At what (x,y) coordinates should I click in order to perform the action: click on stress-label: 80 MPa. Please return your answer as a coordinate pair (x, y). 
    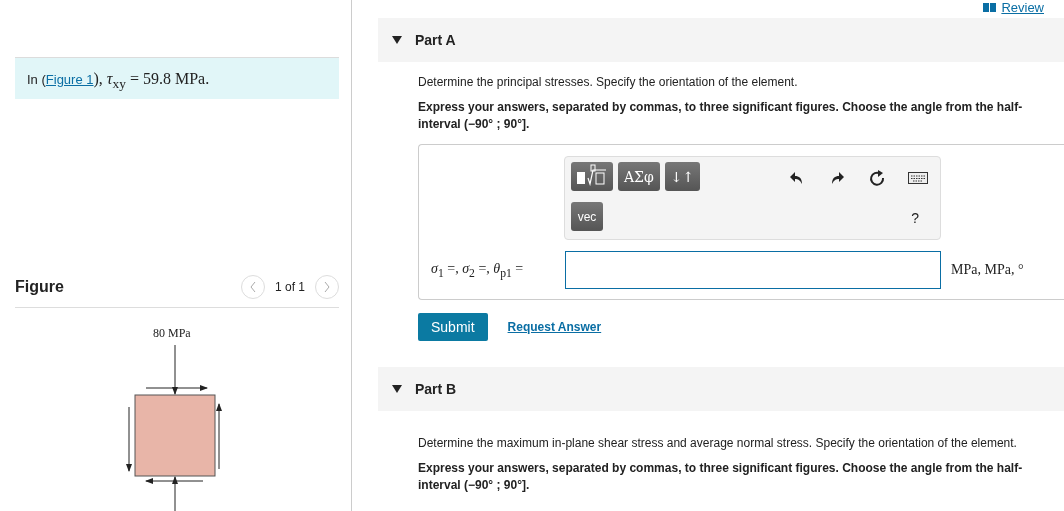
    Looking at the image, I should click on (172, 333).